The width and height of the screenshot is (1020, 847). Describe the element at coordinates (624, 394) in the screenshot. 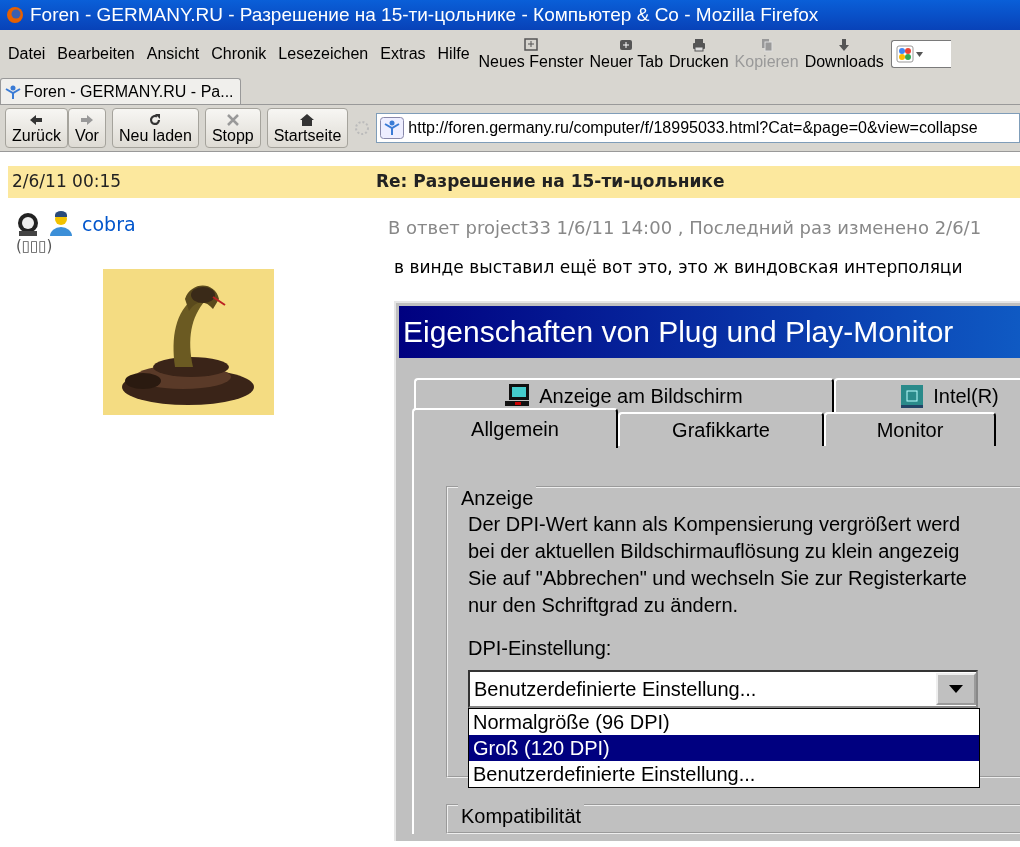

I see `dialog-tab: Anzeige am Bildschirm` at that location.